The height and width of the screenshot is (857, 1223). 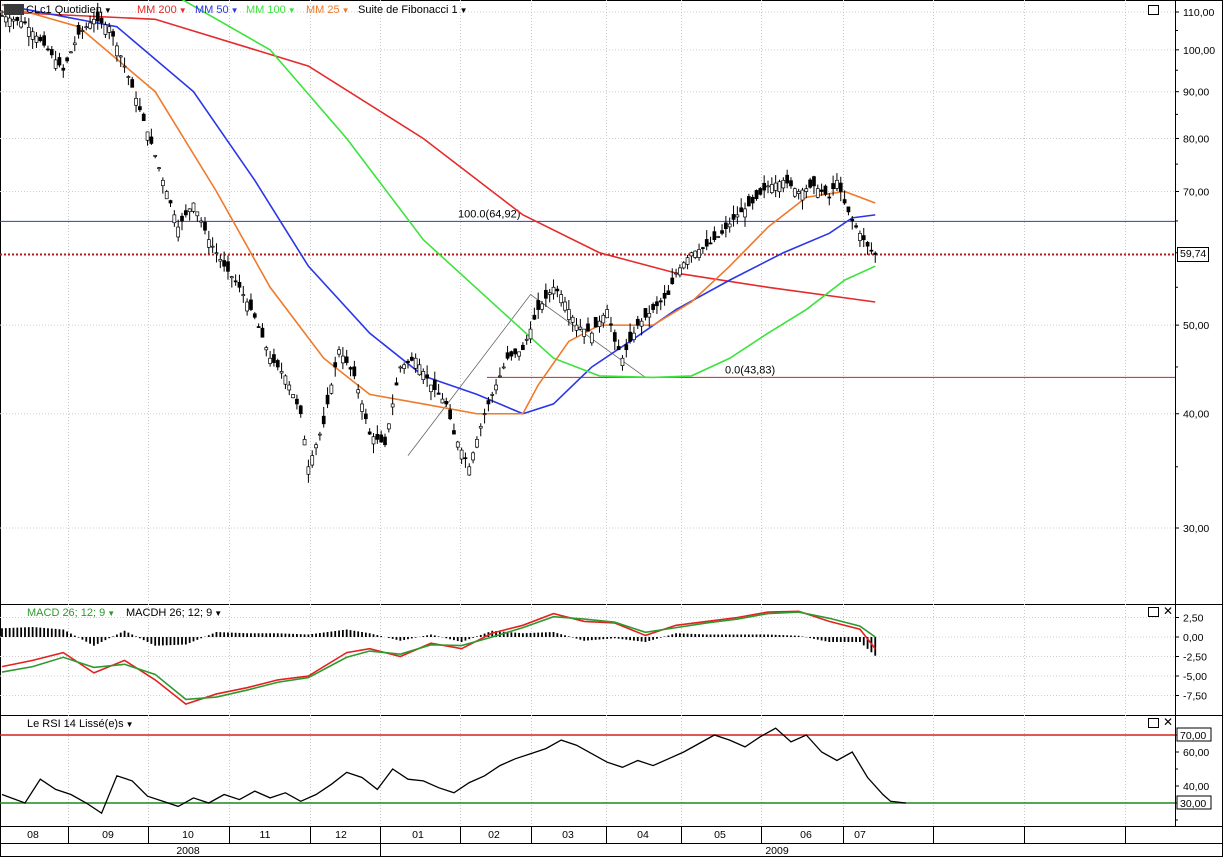 I want to click on fibonacci-construction-line, so click(x=526, y=375).